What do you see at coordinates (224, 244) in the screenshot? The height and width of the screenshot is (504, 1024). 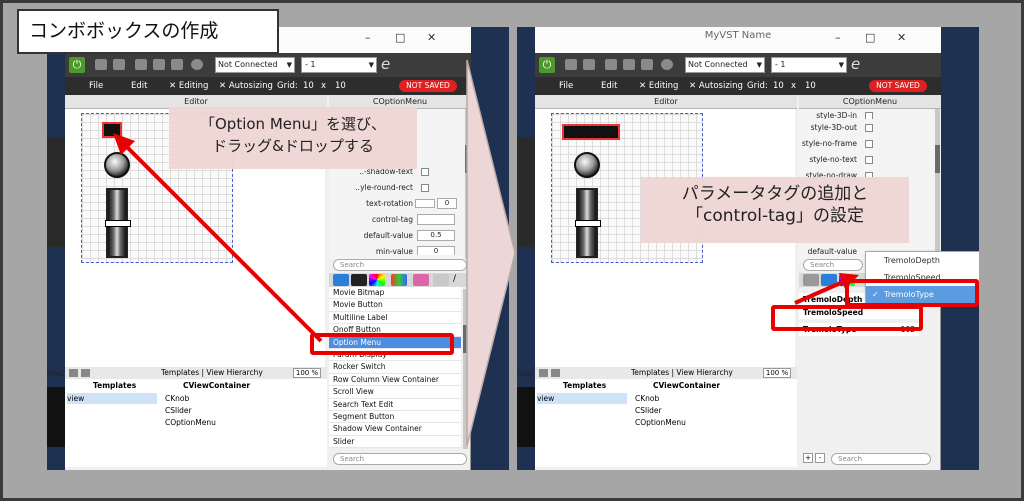 I see `drag-arrow-line` at bounding box center [224, 244].